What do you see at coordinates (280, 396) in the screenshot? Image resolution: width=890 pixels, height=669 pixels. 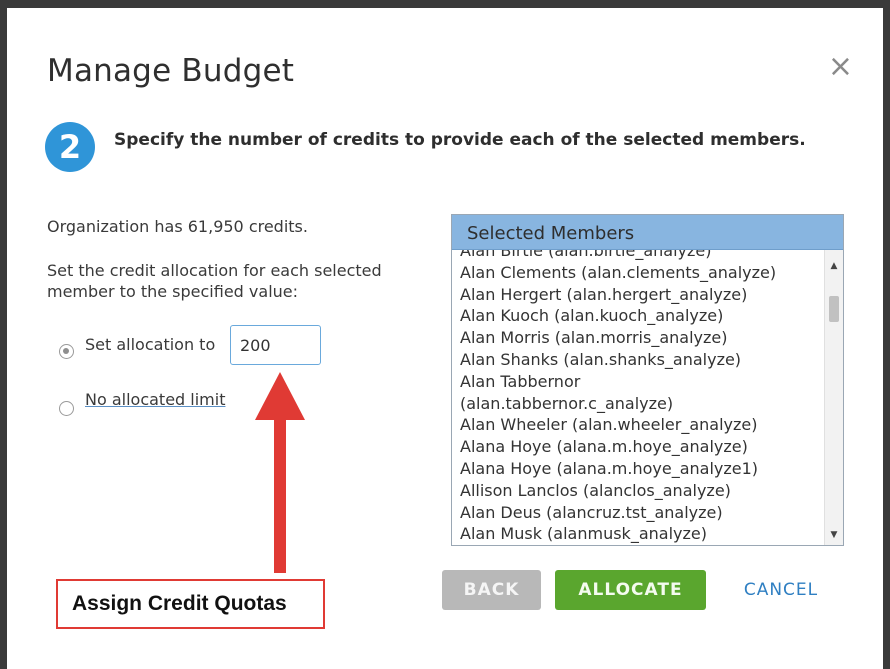 I see `arrow-head` at bounding box center [280, 396].